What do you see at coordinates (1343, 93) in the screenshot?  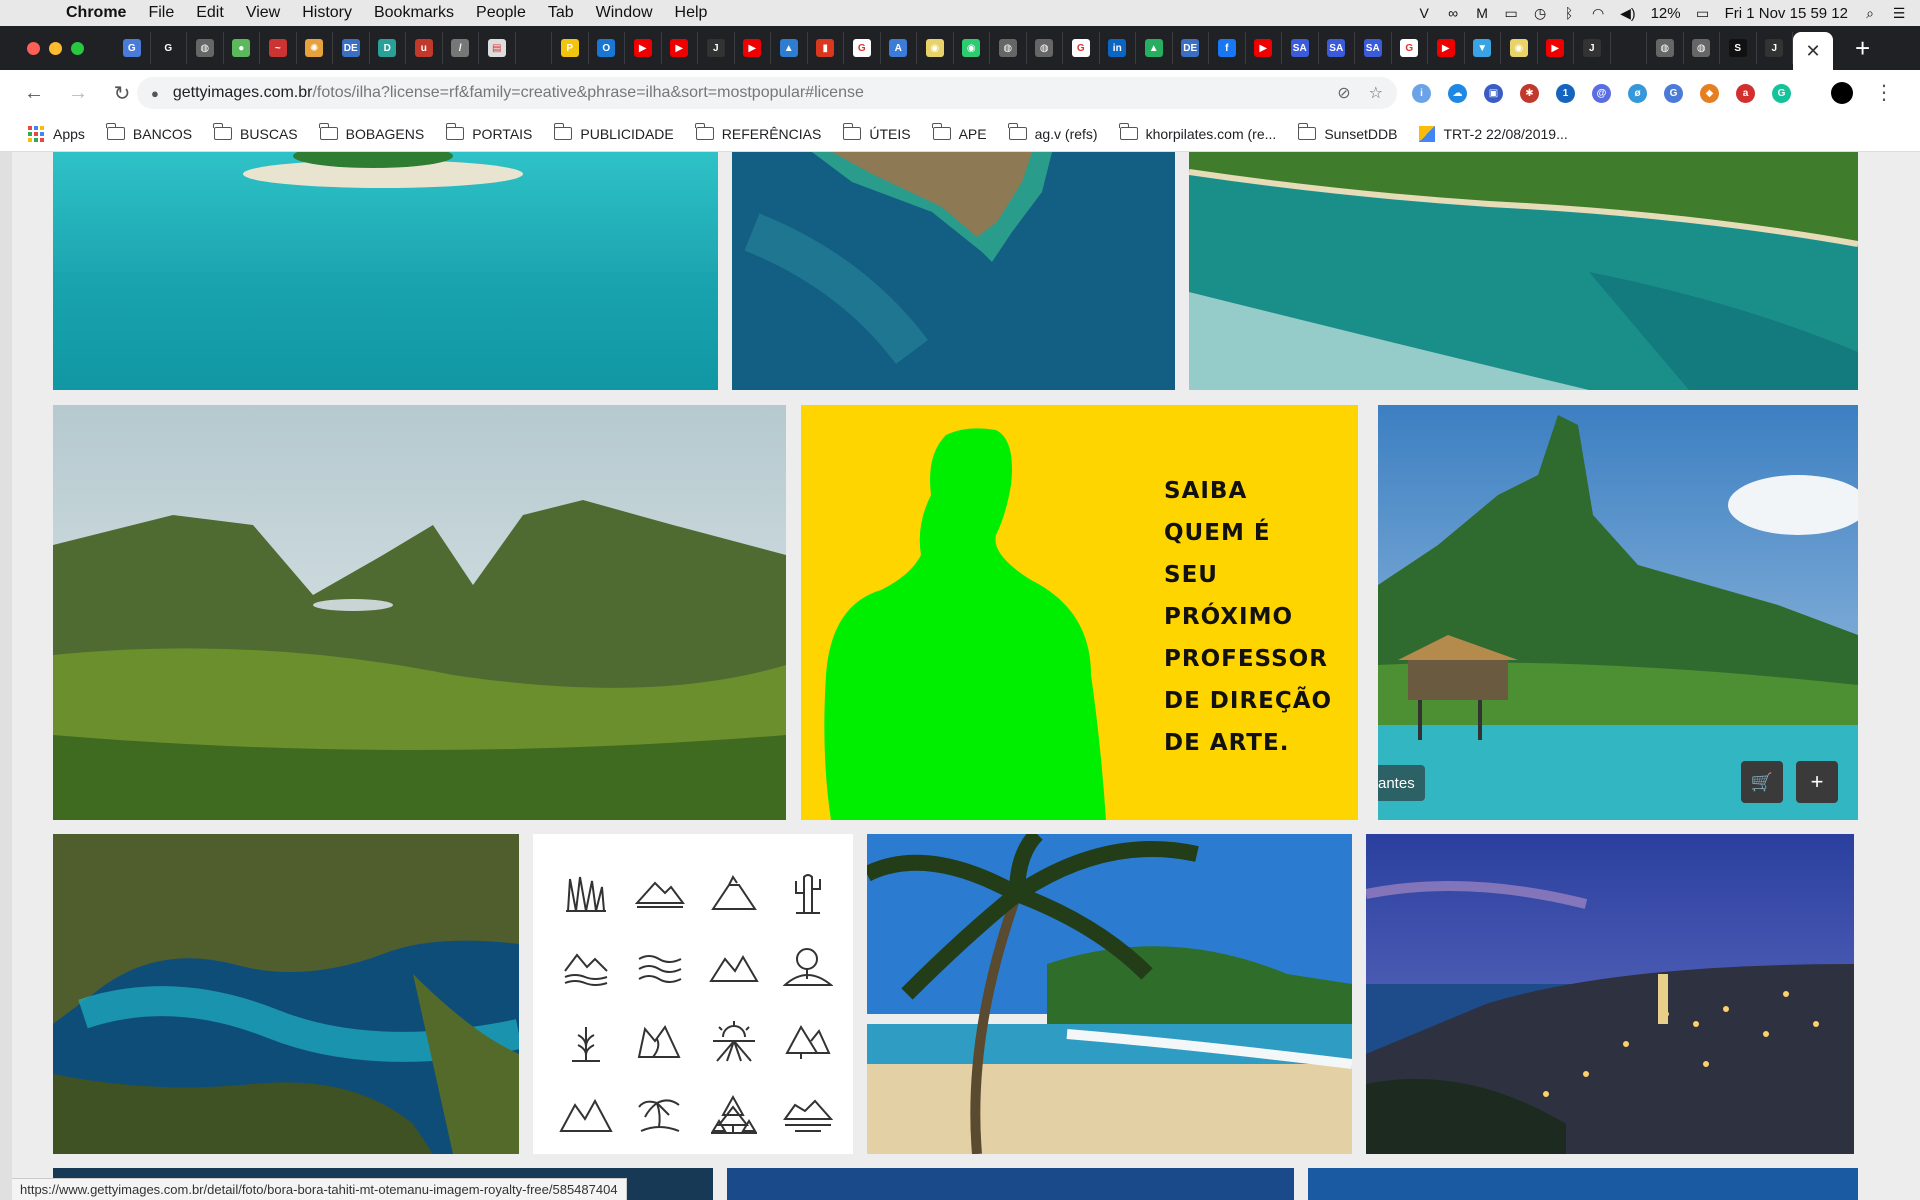 I see `translate-page-icon: ⊘` at bounding box center [1343, 93].